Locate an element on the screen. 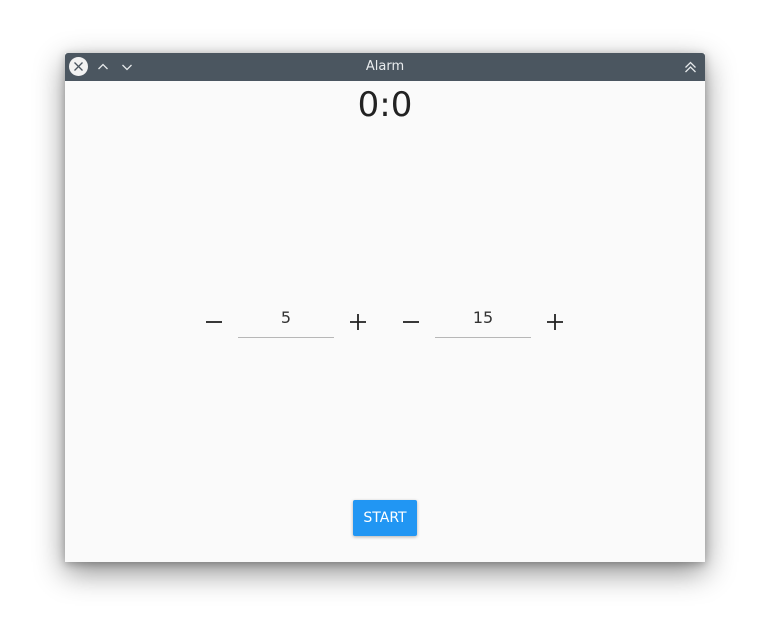 The width and height of the screenshot is (770, 639). shade-button is located at coordinates (690, 67).